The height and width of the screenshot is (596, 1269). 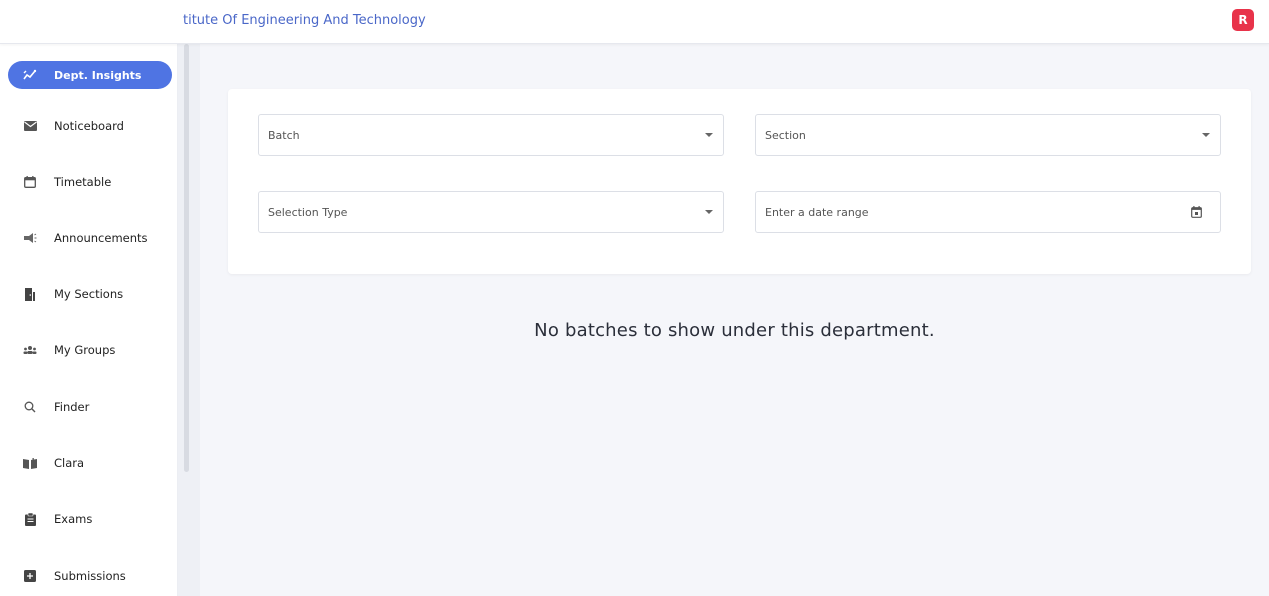 What do you see at coordinates (186, 258) in the screenshot?
I see `sidebar-scrollbar` at bounding box center [186, 258].